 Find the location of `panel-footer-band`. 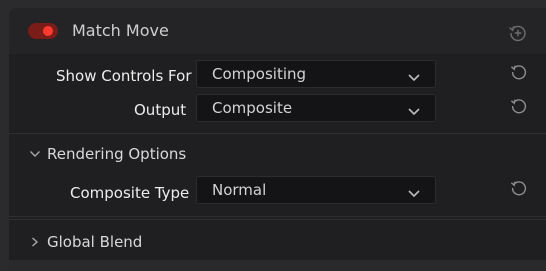

panel-footer-band is located at coordinates (277, 265).